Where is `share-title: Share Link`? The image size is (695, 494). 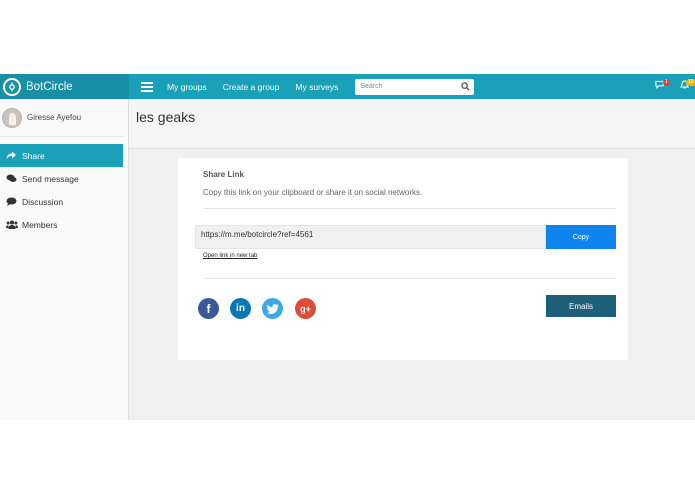 share-title: Share Link is located at coordinates (223, 174).